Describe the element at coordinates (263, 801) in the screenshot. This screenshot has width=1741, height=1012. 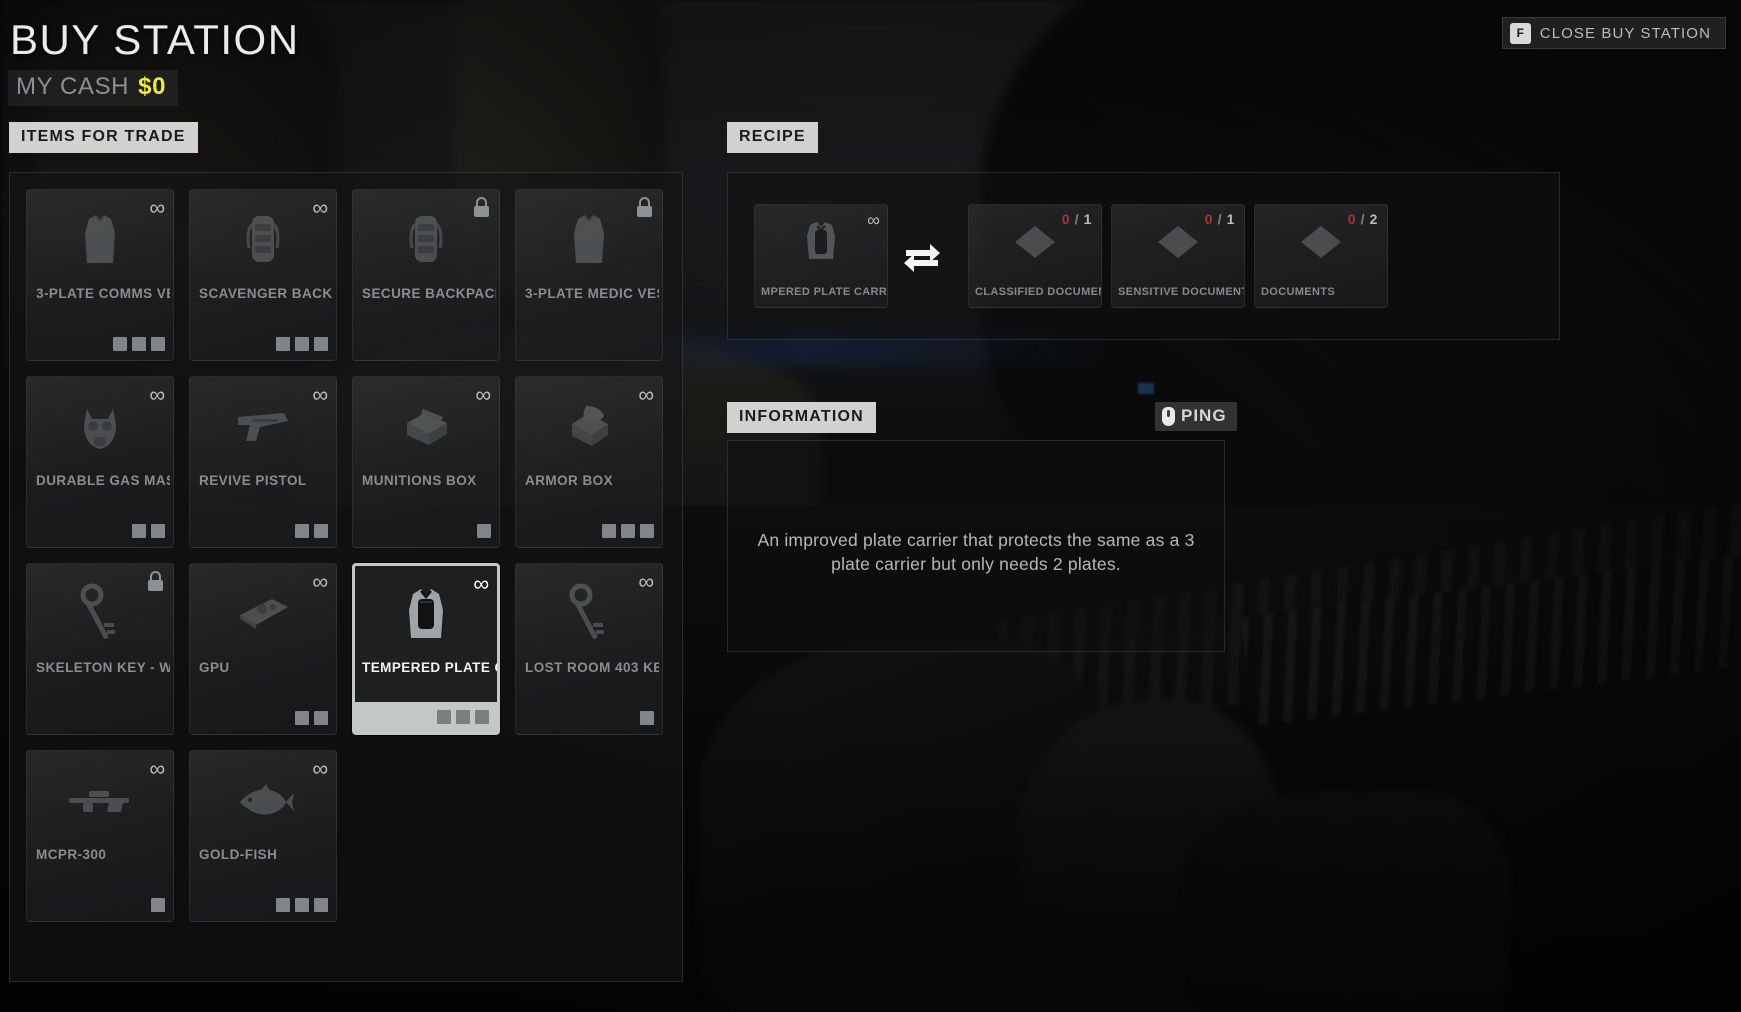
I see `fish-icon` at that location.